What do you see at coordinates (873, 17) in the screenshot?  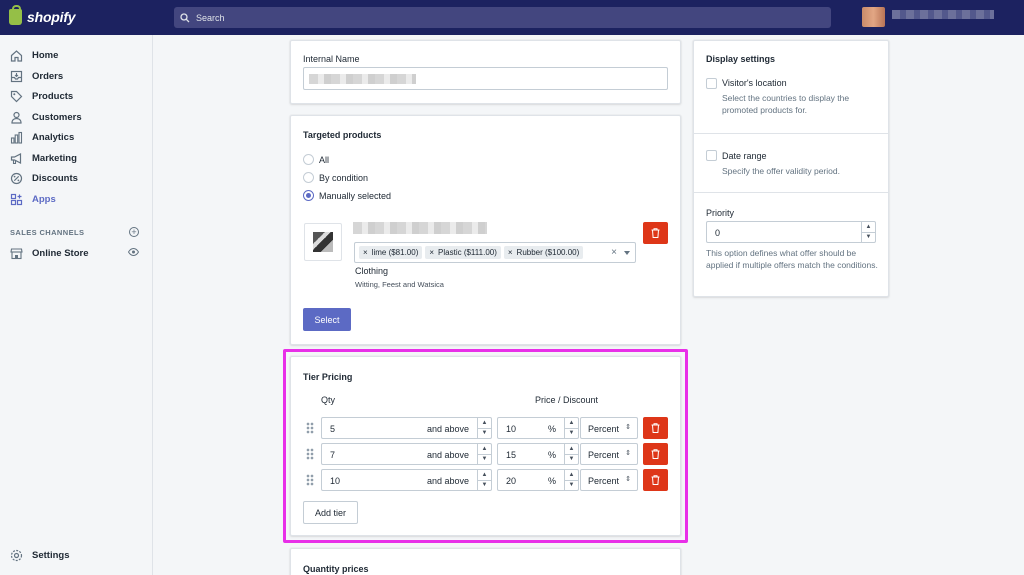 I see `avatar` at bounding box center [873, 17].